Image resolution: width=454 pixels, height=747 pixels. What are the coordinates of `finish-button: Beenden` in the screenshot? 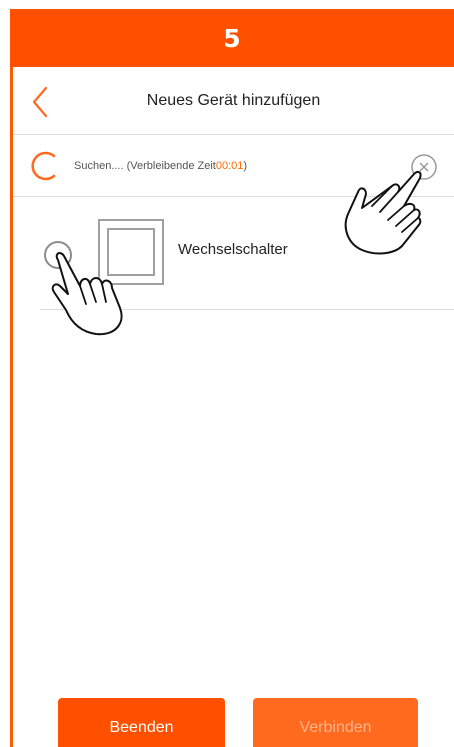 It's located at (141, 722).